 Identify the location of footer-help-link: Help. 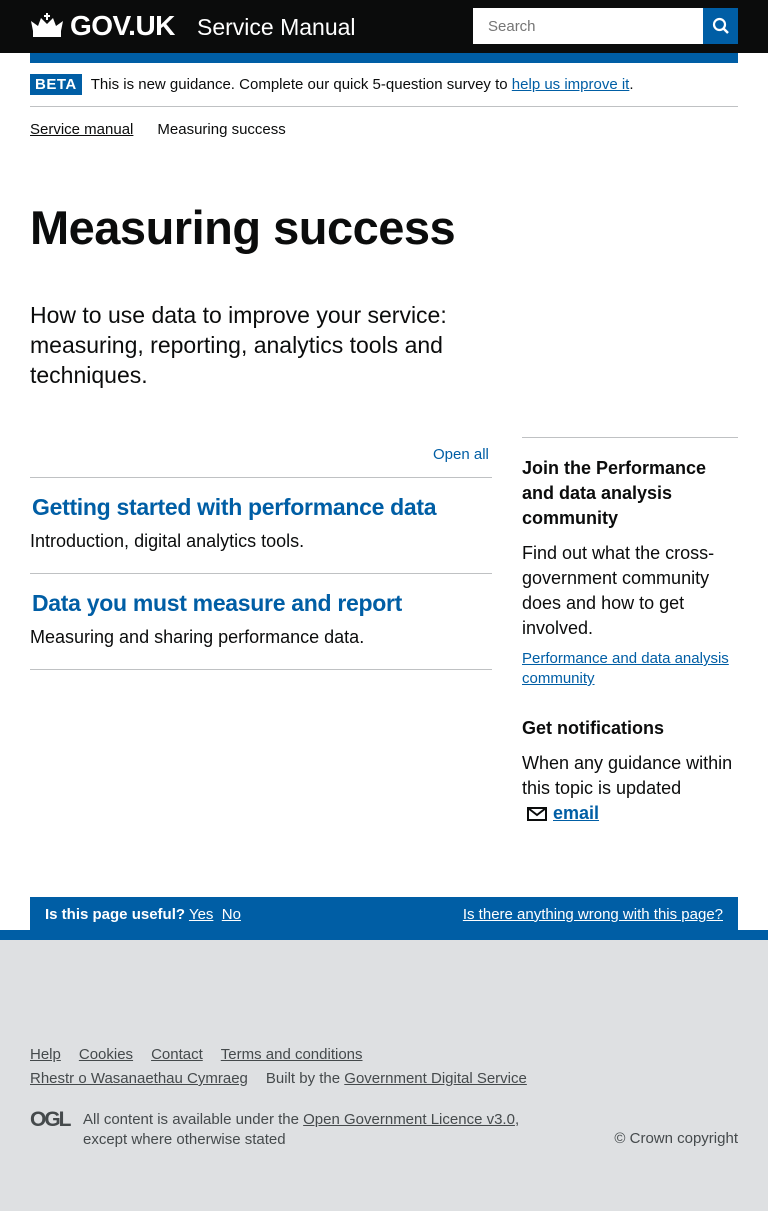
(45, 1054).